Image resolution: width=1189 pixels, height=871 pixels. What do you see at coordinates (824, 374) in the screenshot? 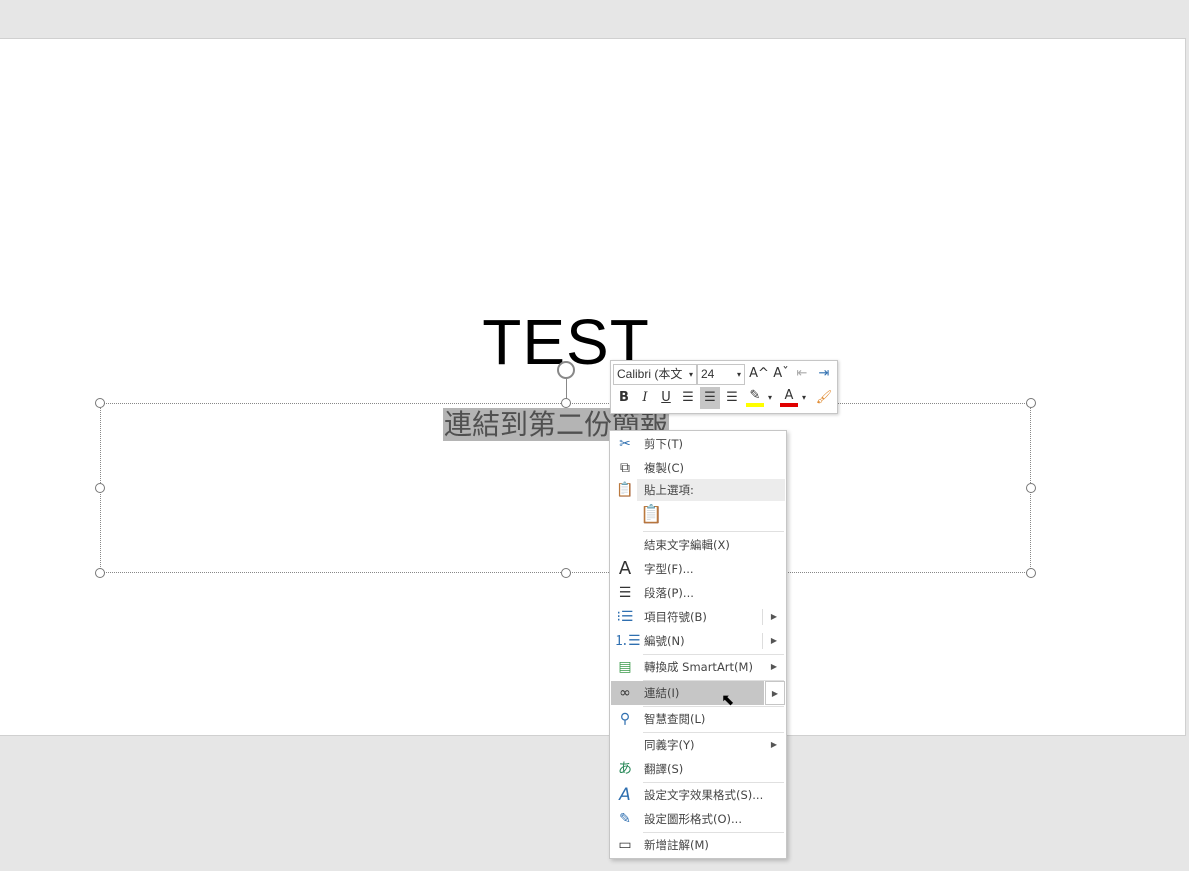
I see `increase-indent-icon: ⇥` at bounding box center [824, 374].